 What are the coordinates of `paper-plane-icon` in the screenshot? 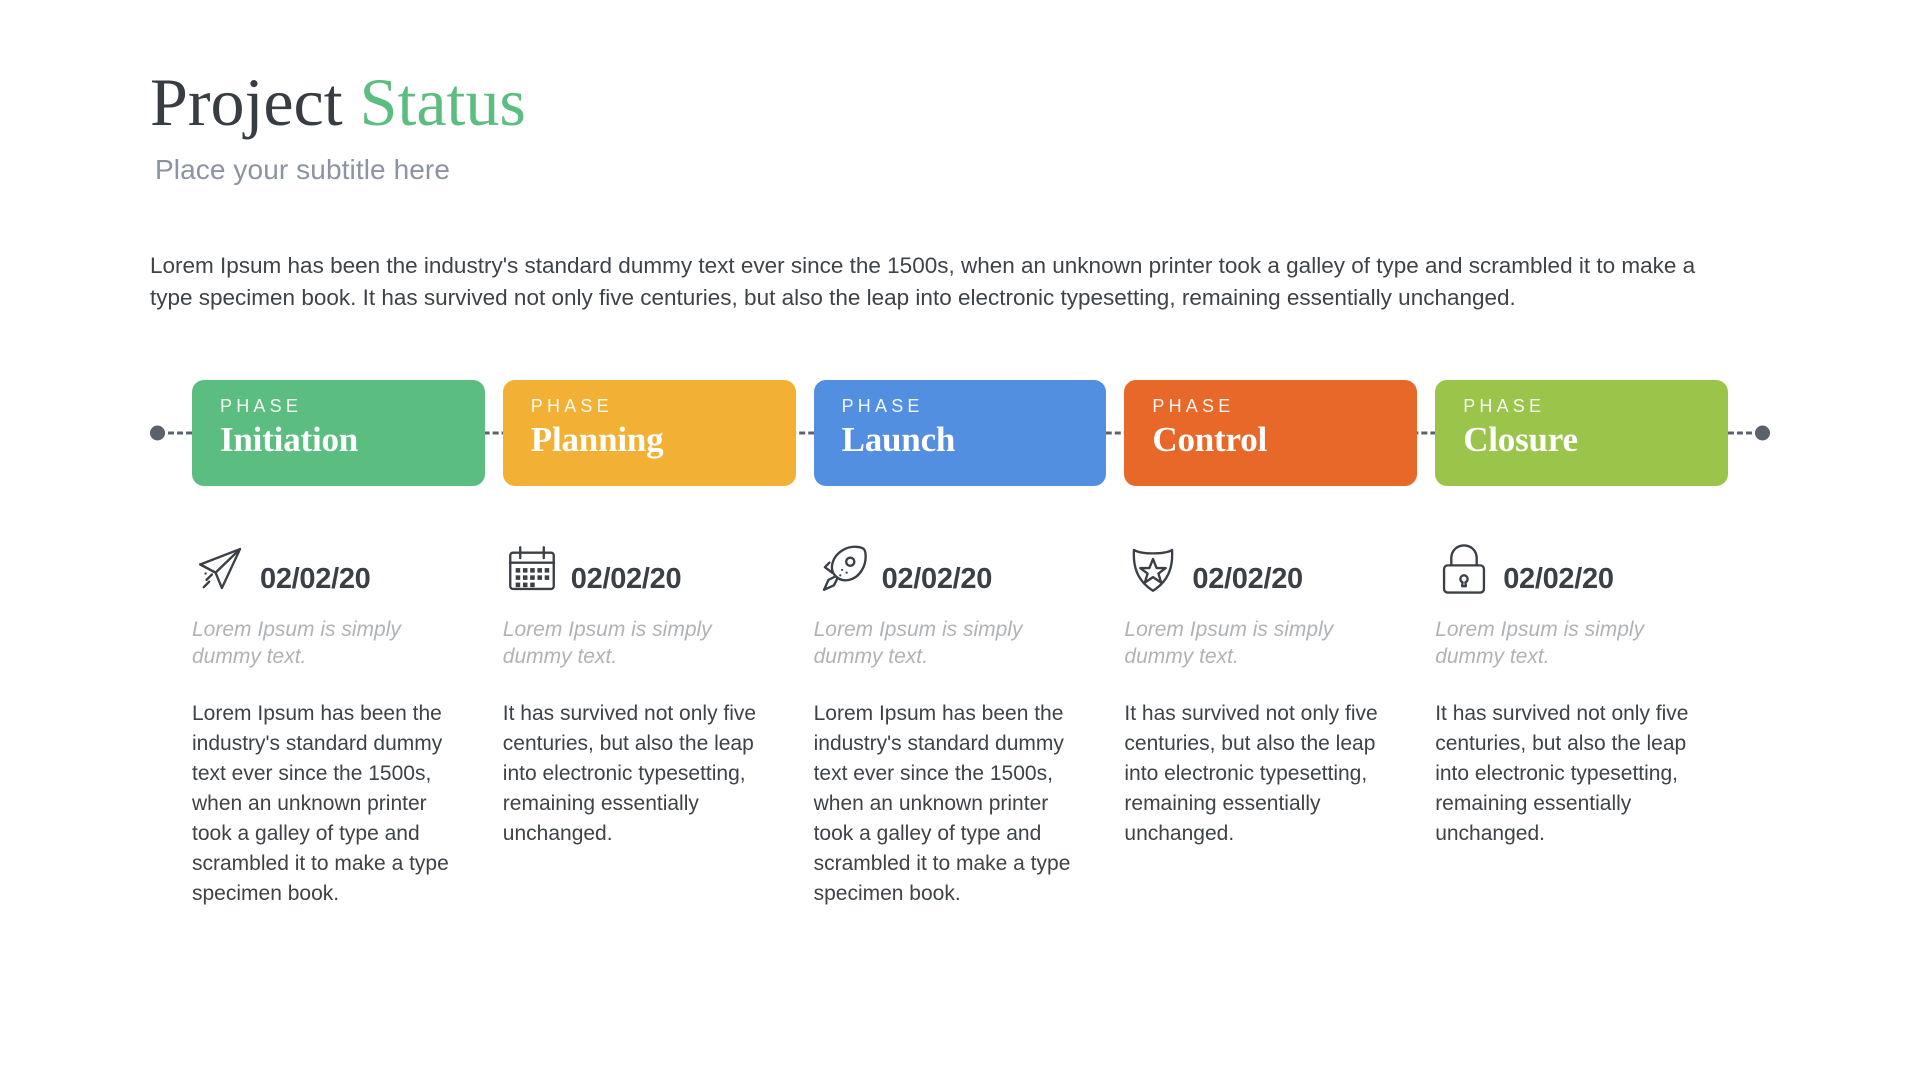 It's located at (221, 569).